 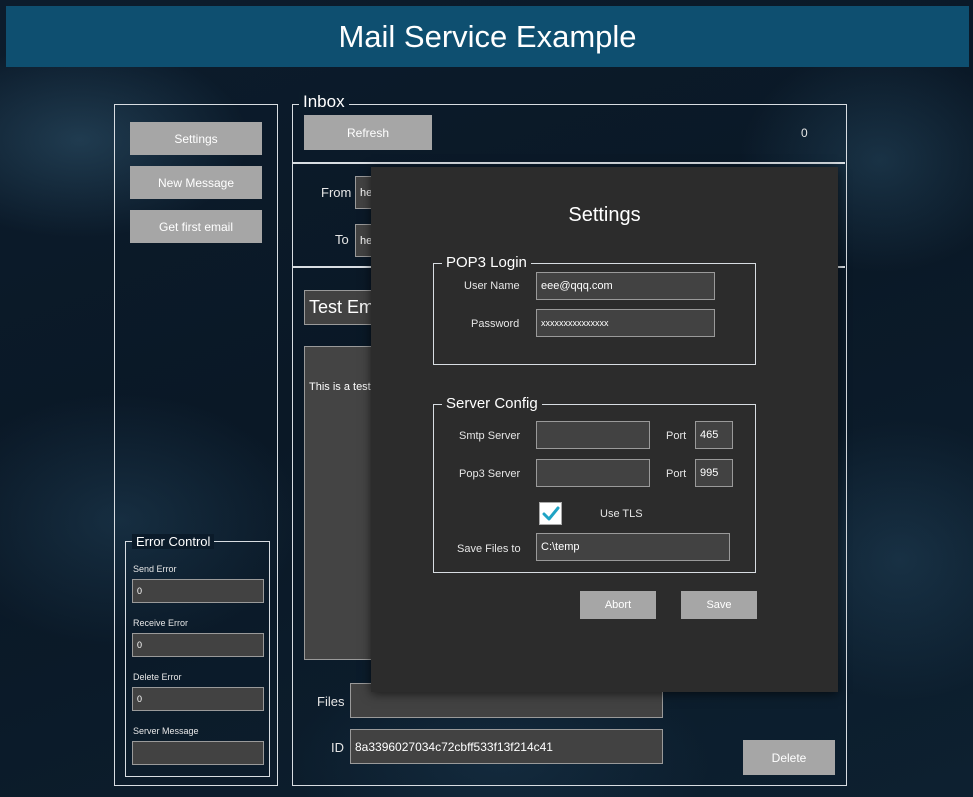 What do you see at coordinates (625, 323) in the screenshot?
I see `password-field: xxxxxxxxxxxxxxx` at bounding box center [625, 323].